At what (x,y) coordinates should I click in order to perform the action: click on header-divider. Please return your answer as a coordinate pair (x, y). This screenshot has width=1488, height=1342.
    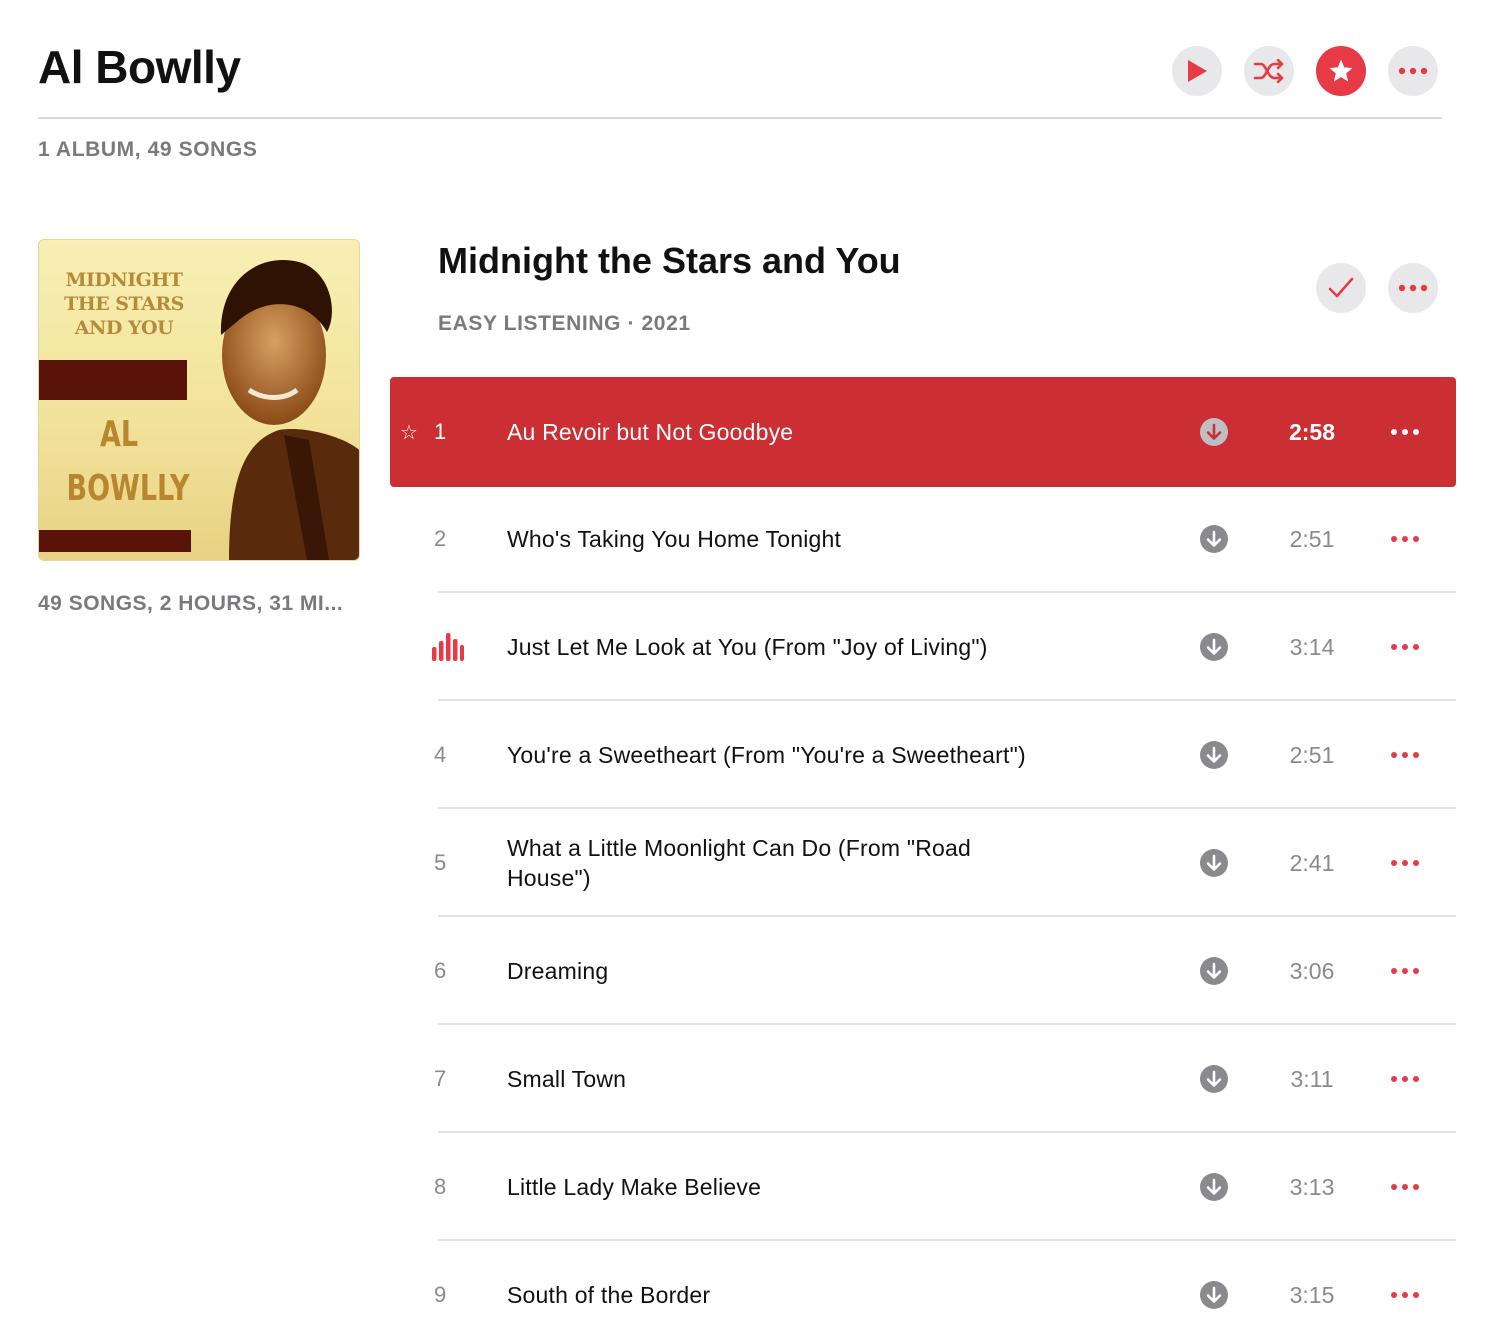
    Looking at the image, I should click on (740, 118).